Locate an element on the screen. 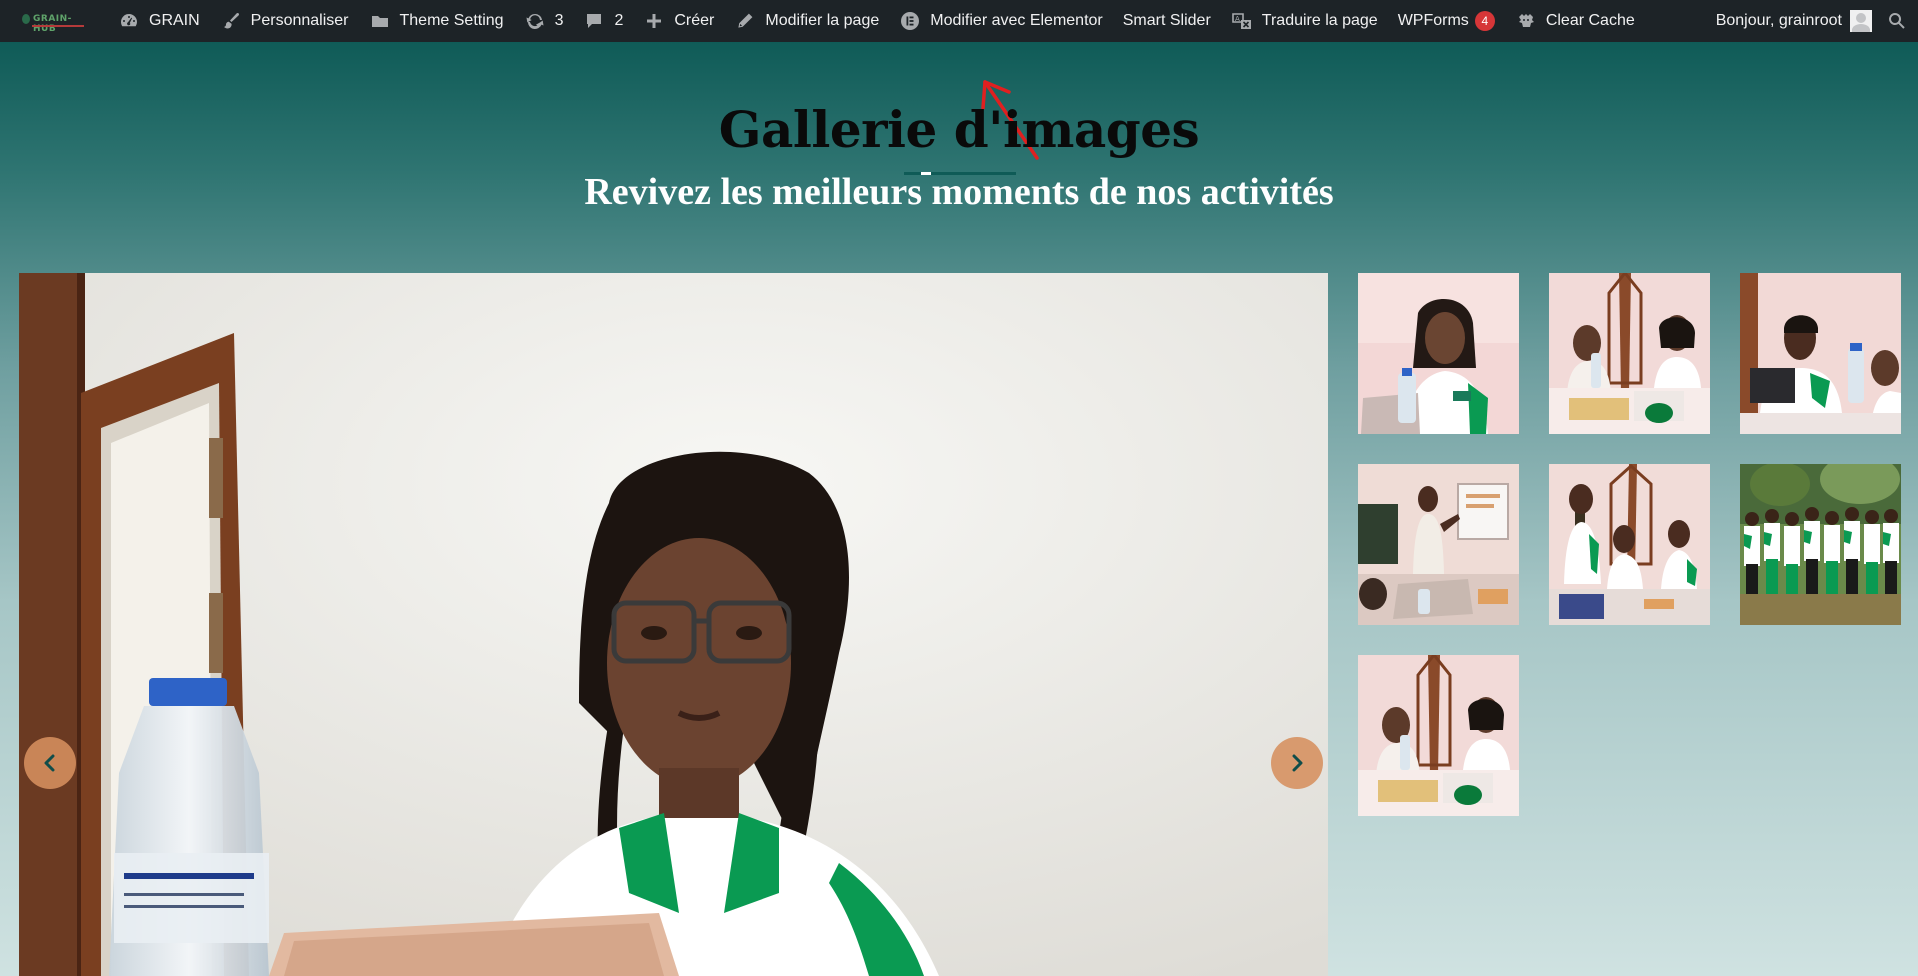 The height and width of the screenshot is (976, 1918). wpforms-count-badge: 4 is located at coordinates (1484, 21).